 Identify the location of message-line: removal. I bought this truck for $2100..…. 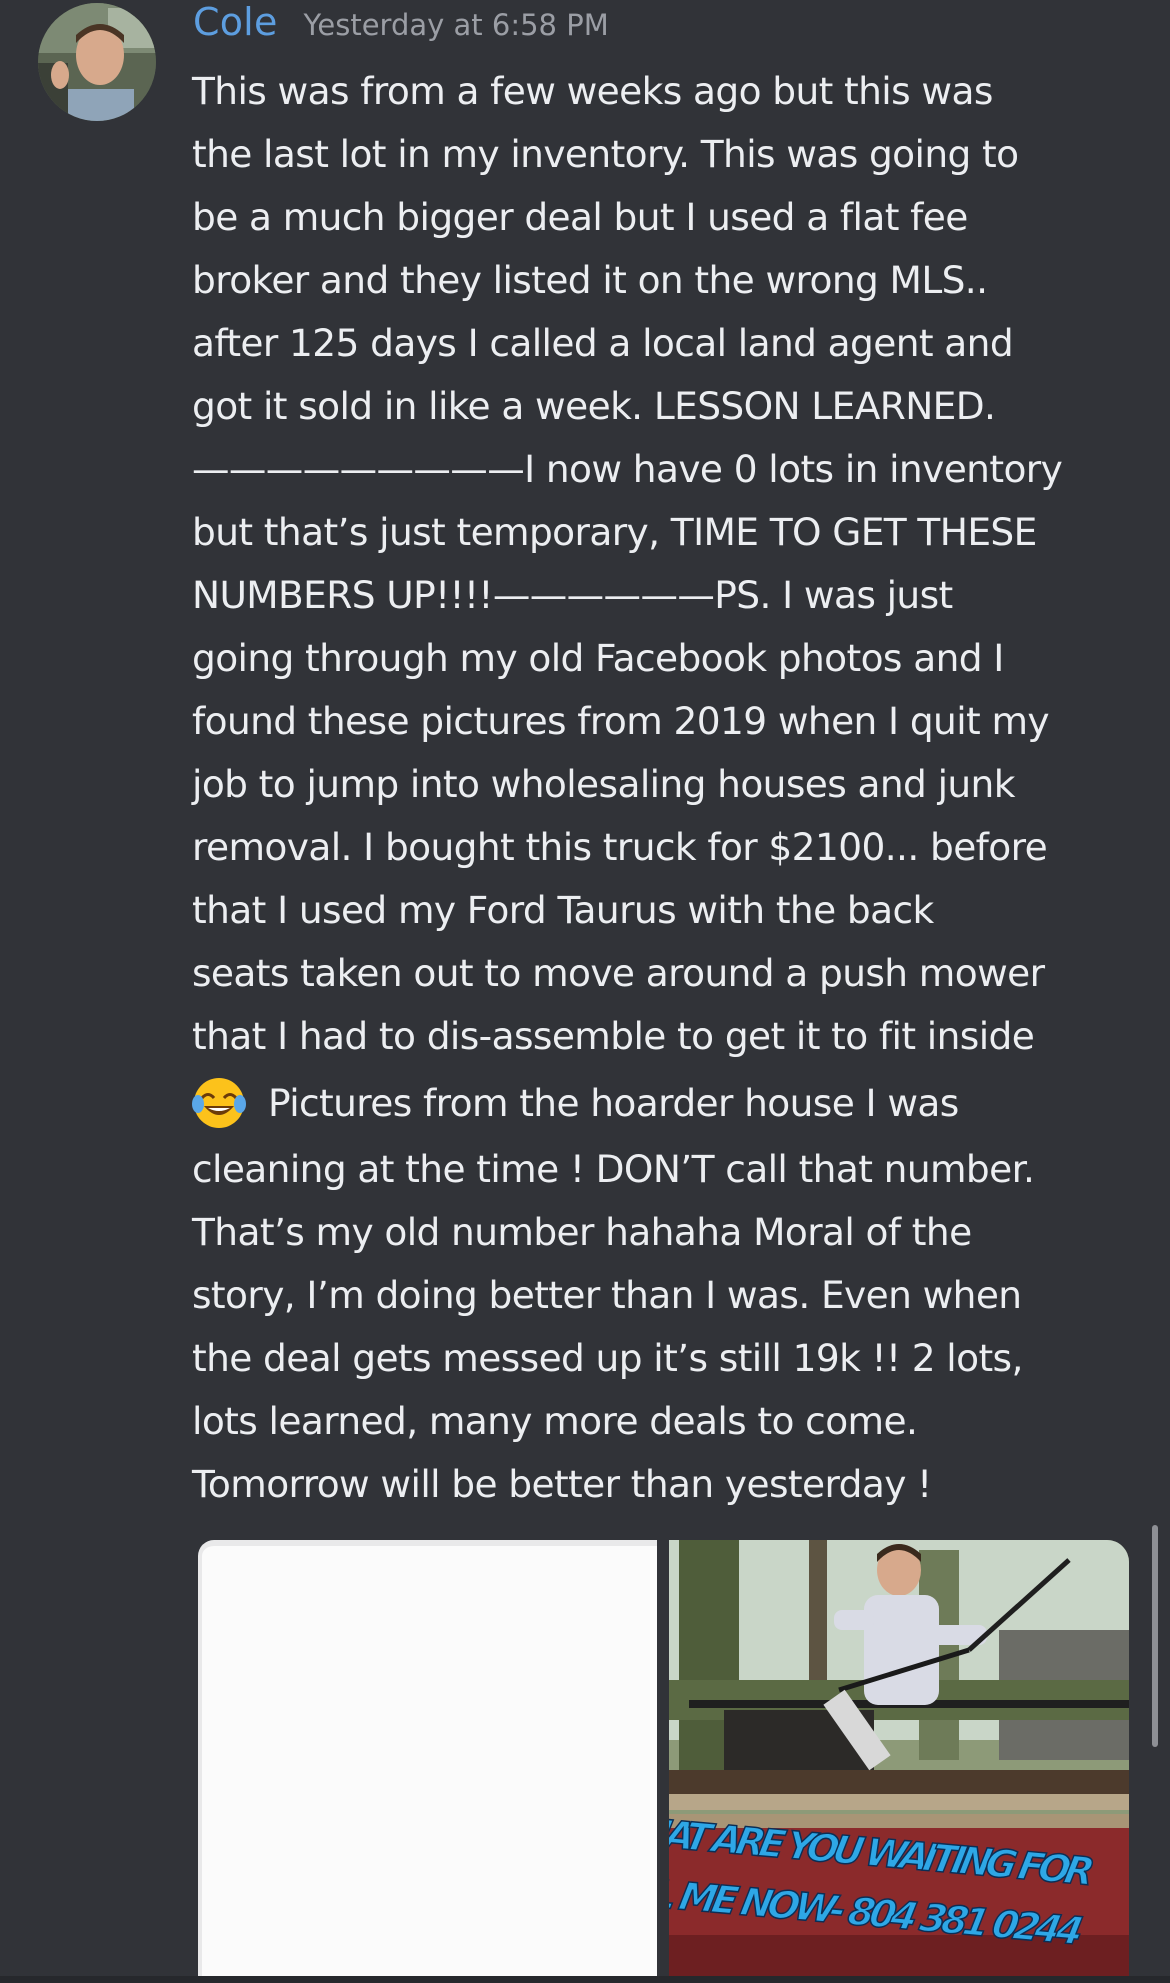
(620, 847).